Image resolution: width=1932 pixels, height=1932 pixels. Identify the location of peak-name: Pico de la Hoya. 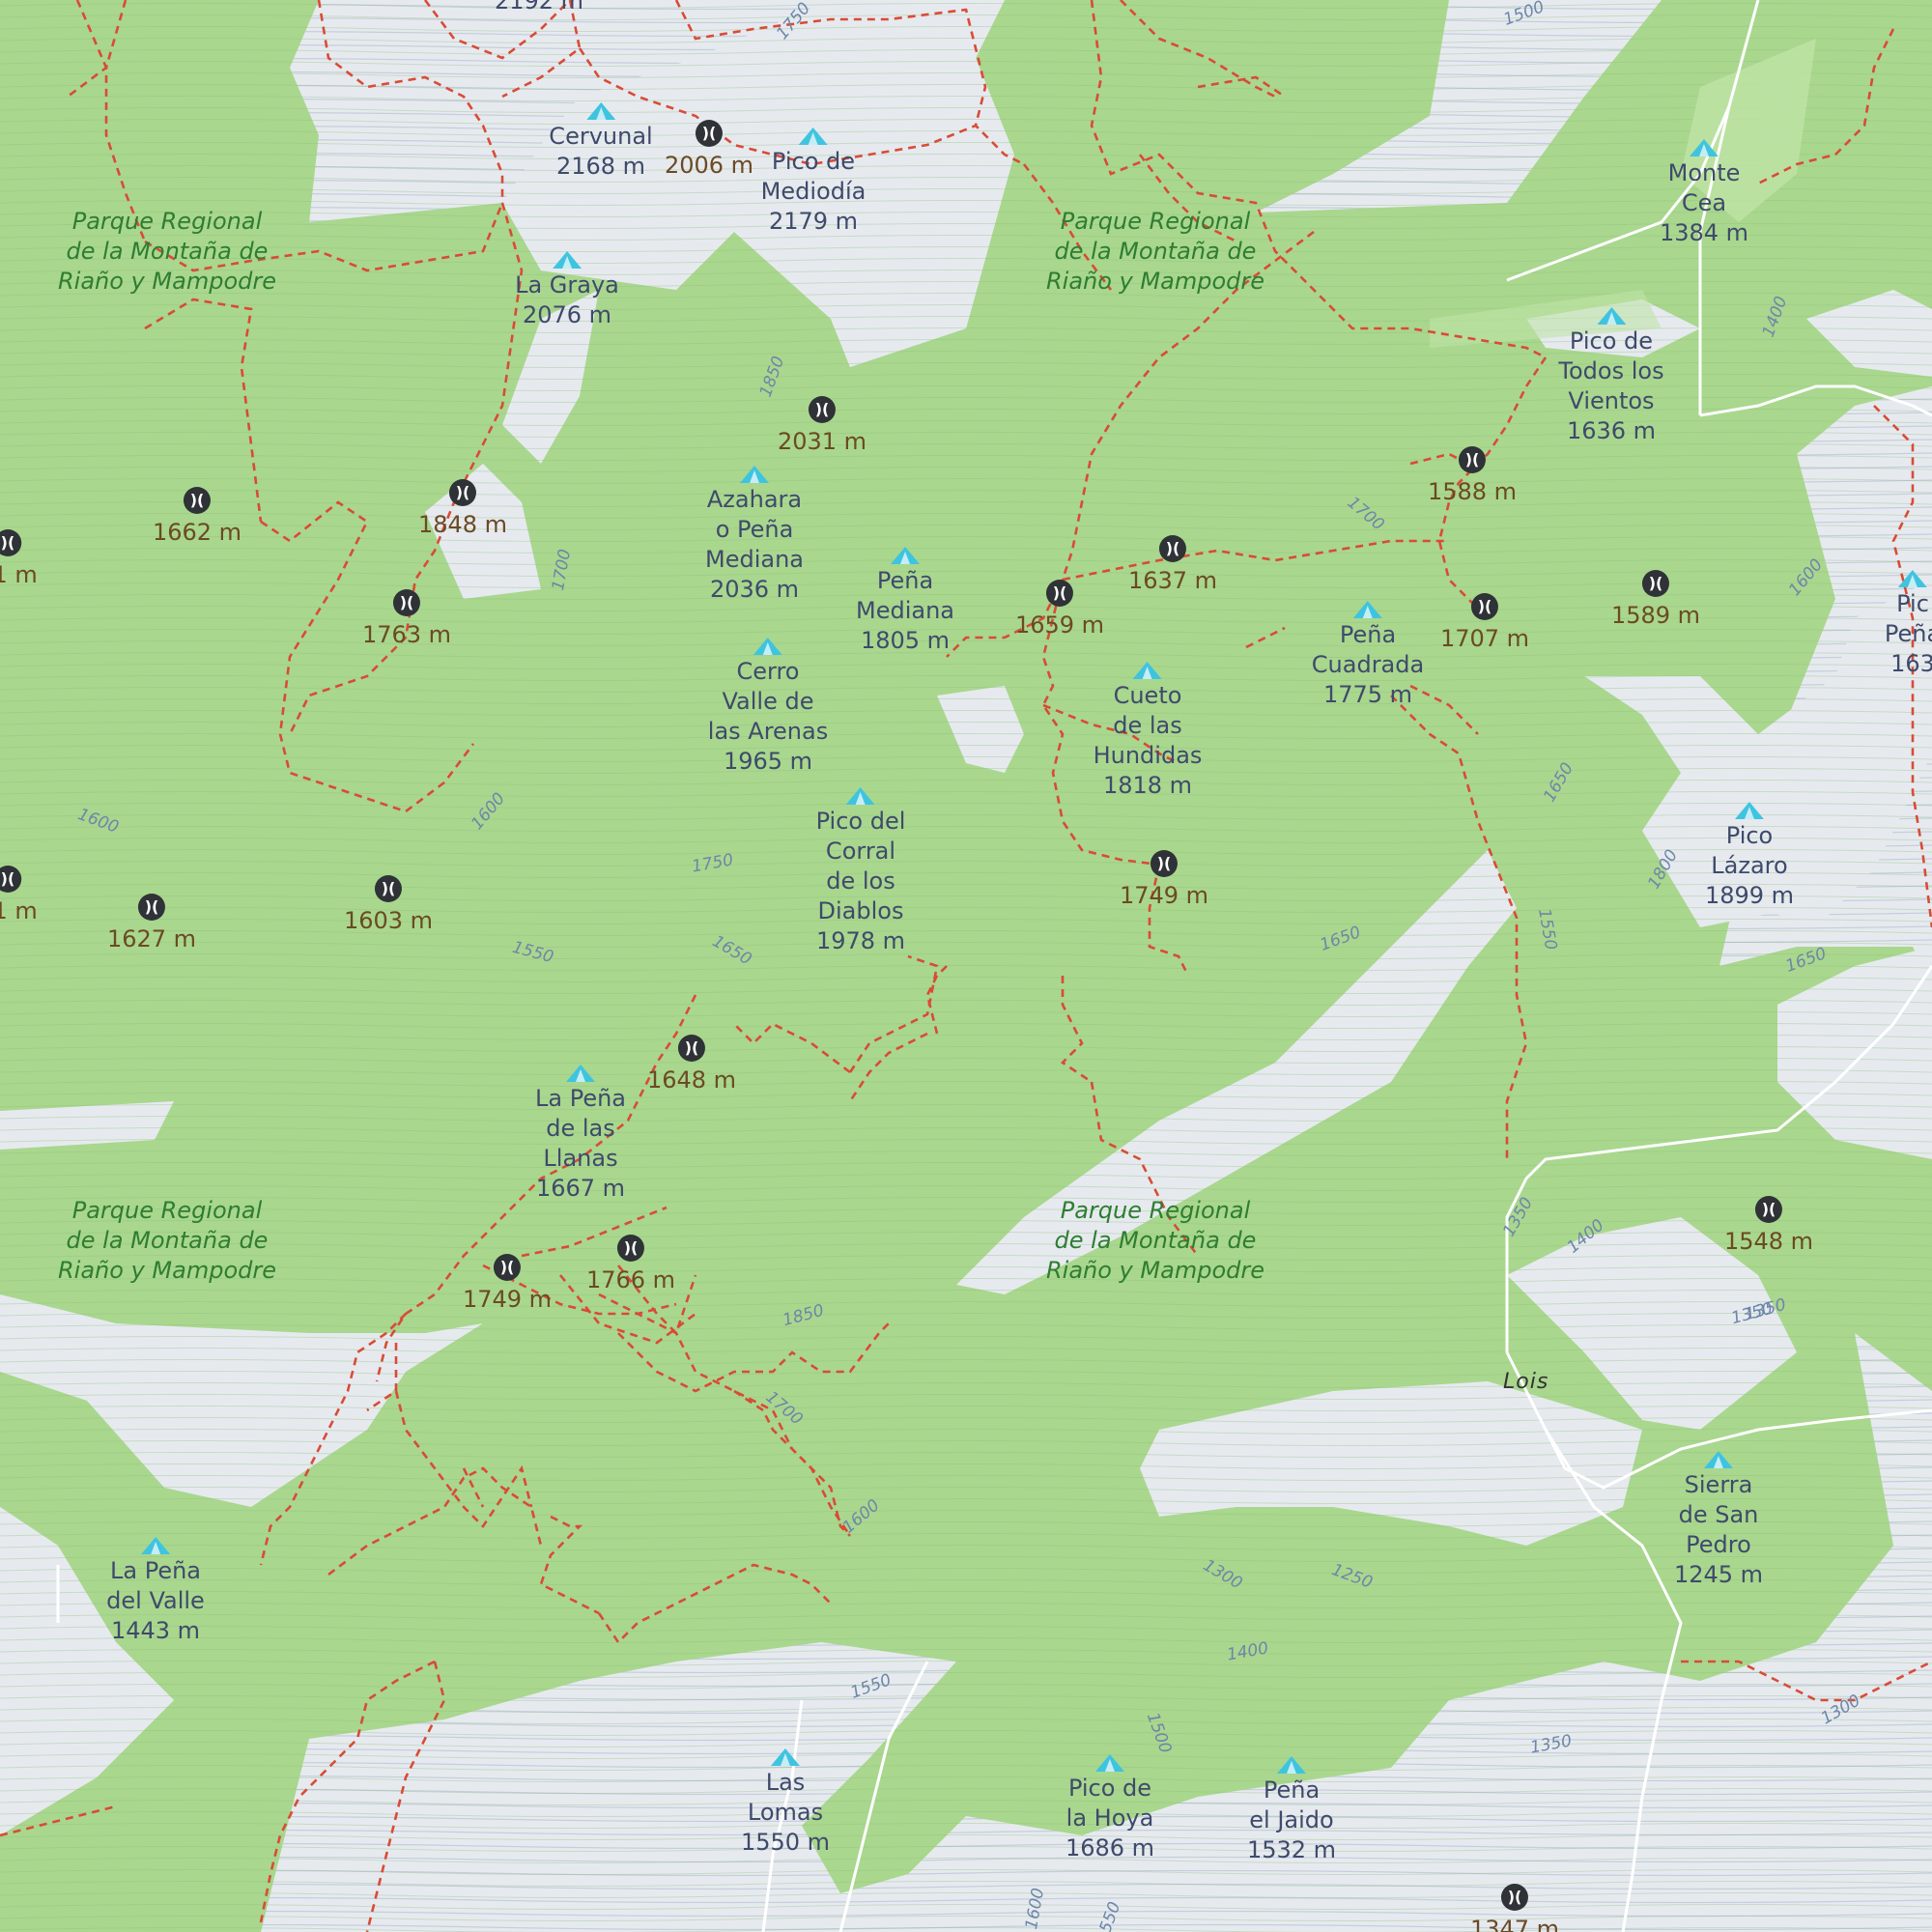
(1109, 1803).